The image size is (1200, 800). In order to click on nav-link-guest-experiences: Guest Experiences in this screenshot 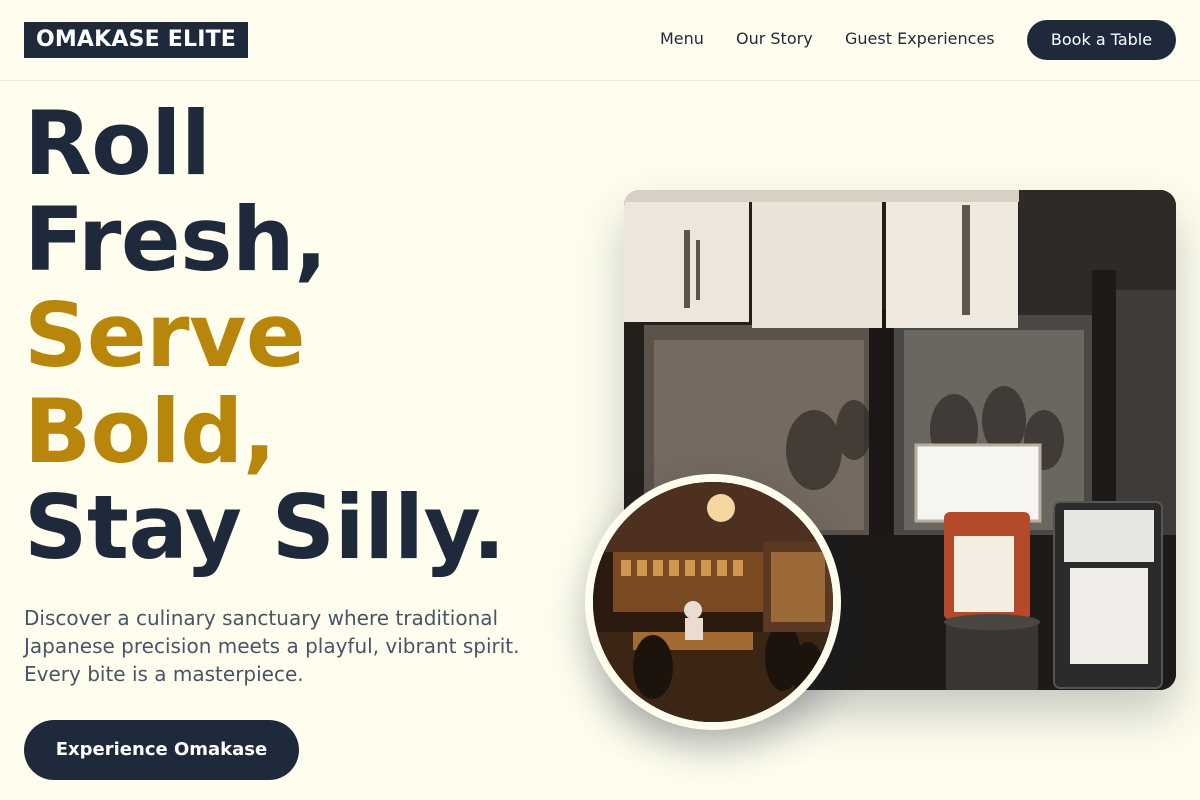, I will do `click(920, 39)`.